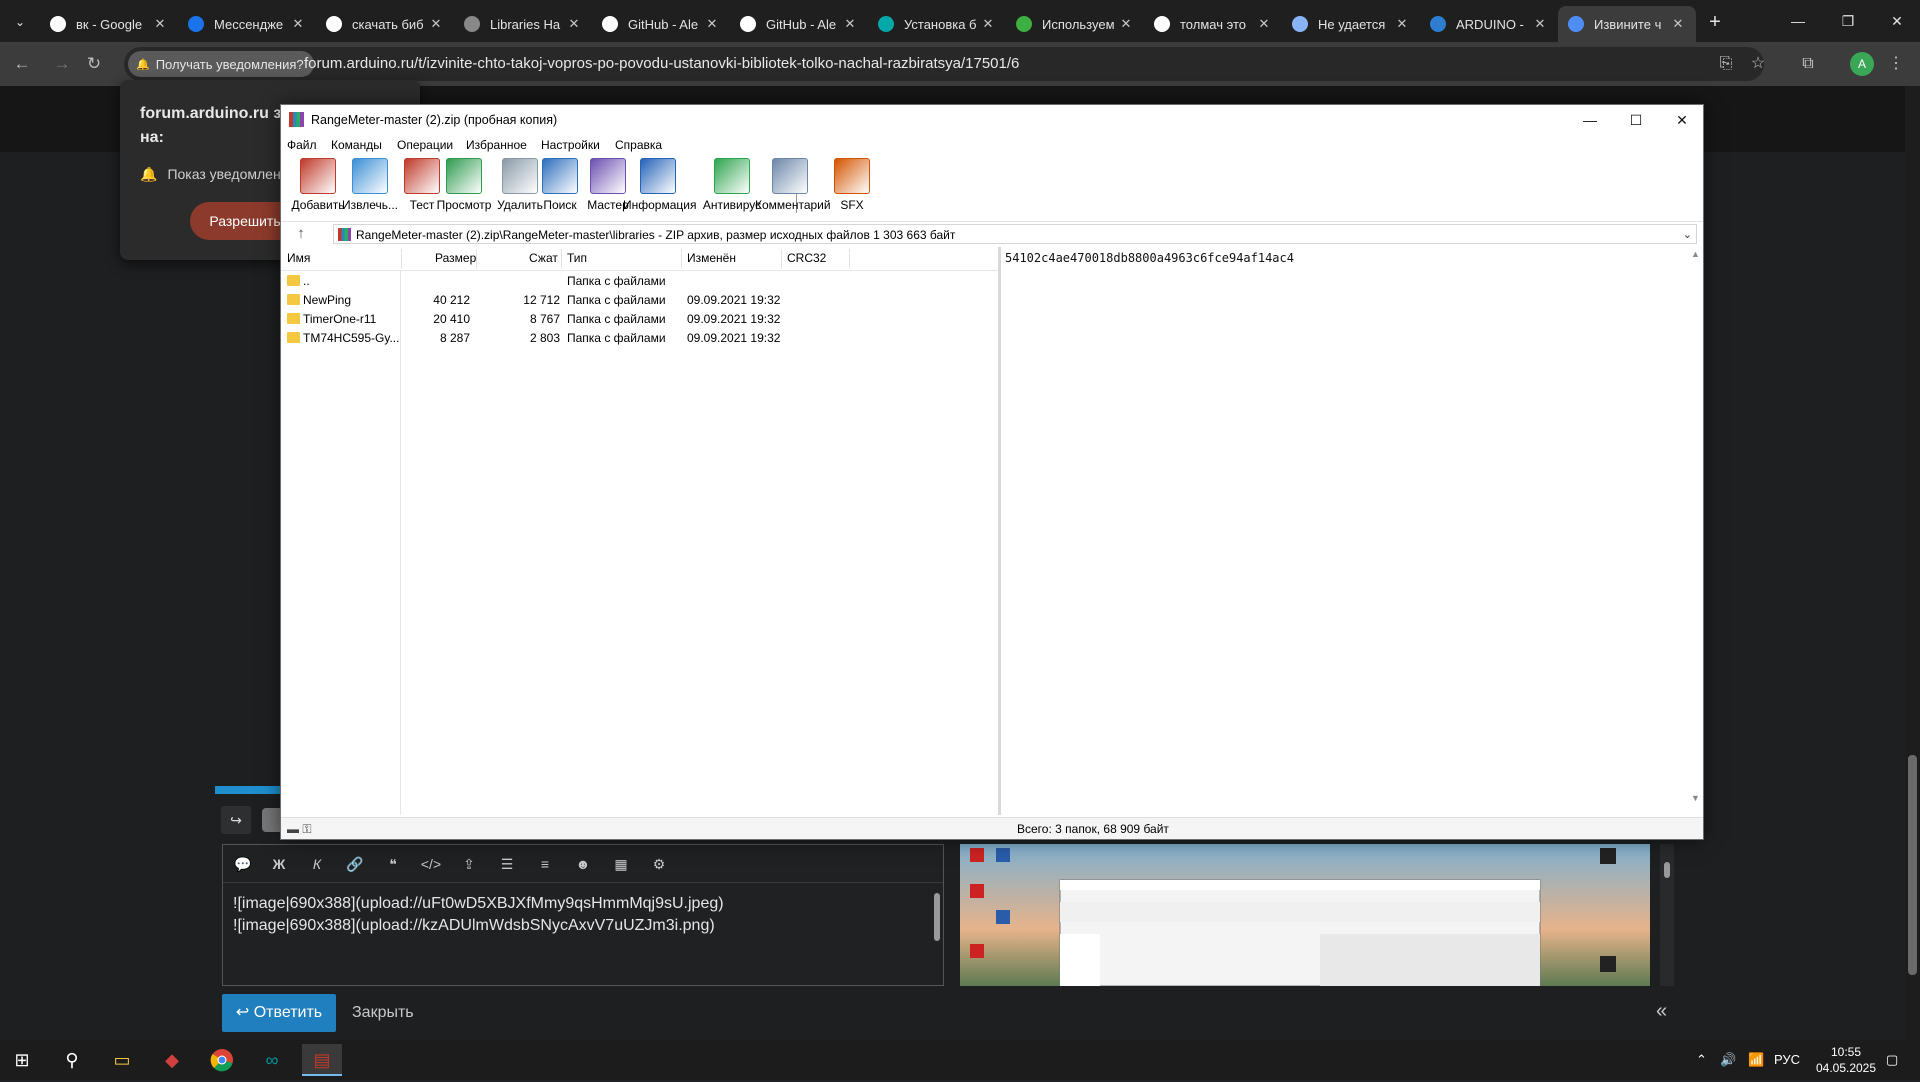  I want to click on column-modified: Изменён, so click(711, 258).